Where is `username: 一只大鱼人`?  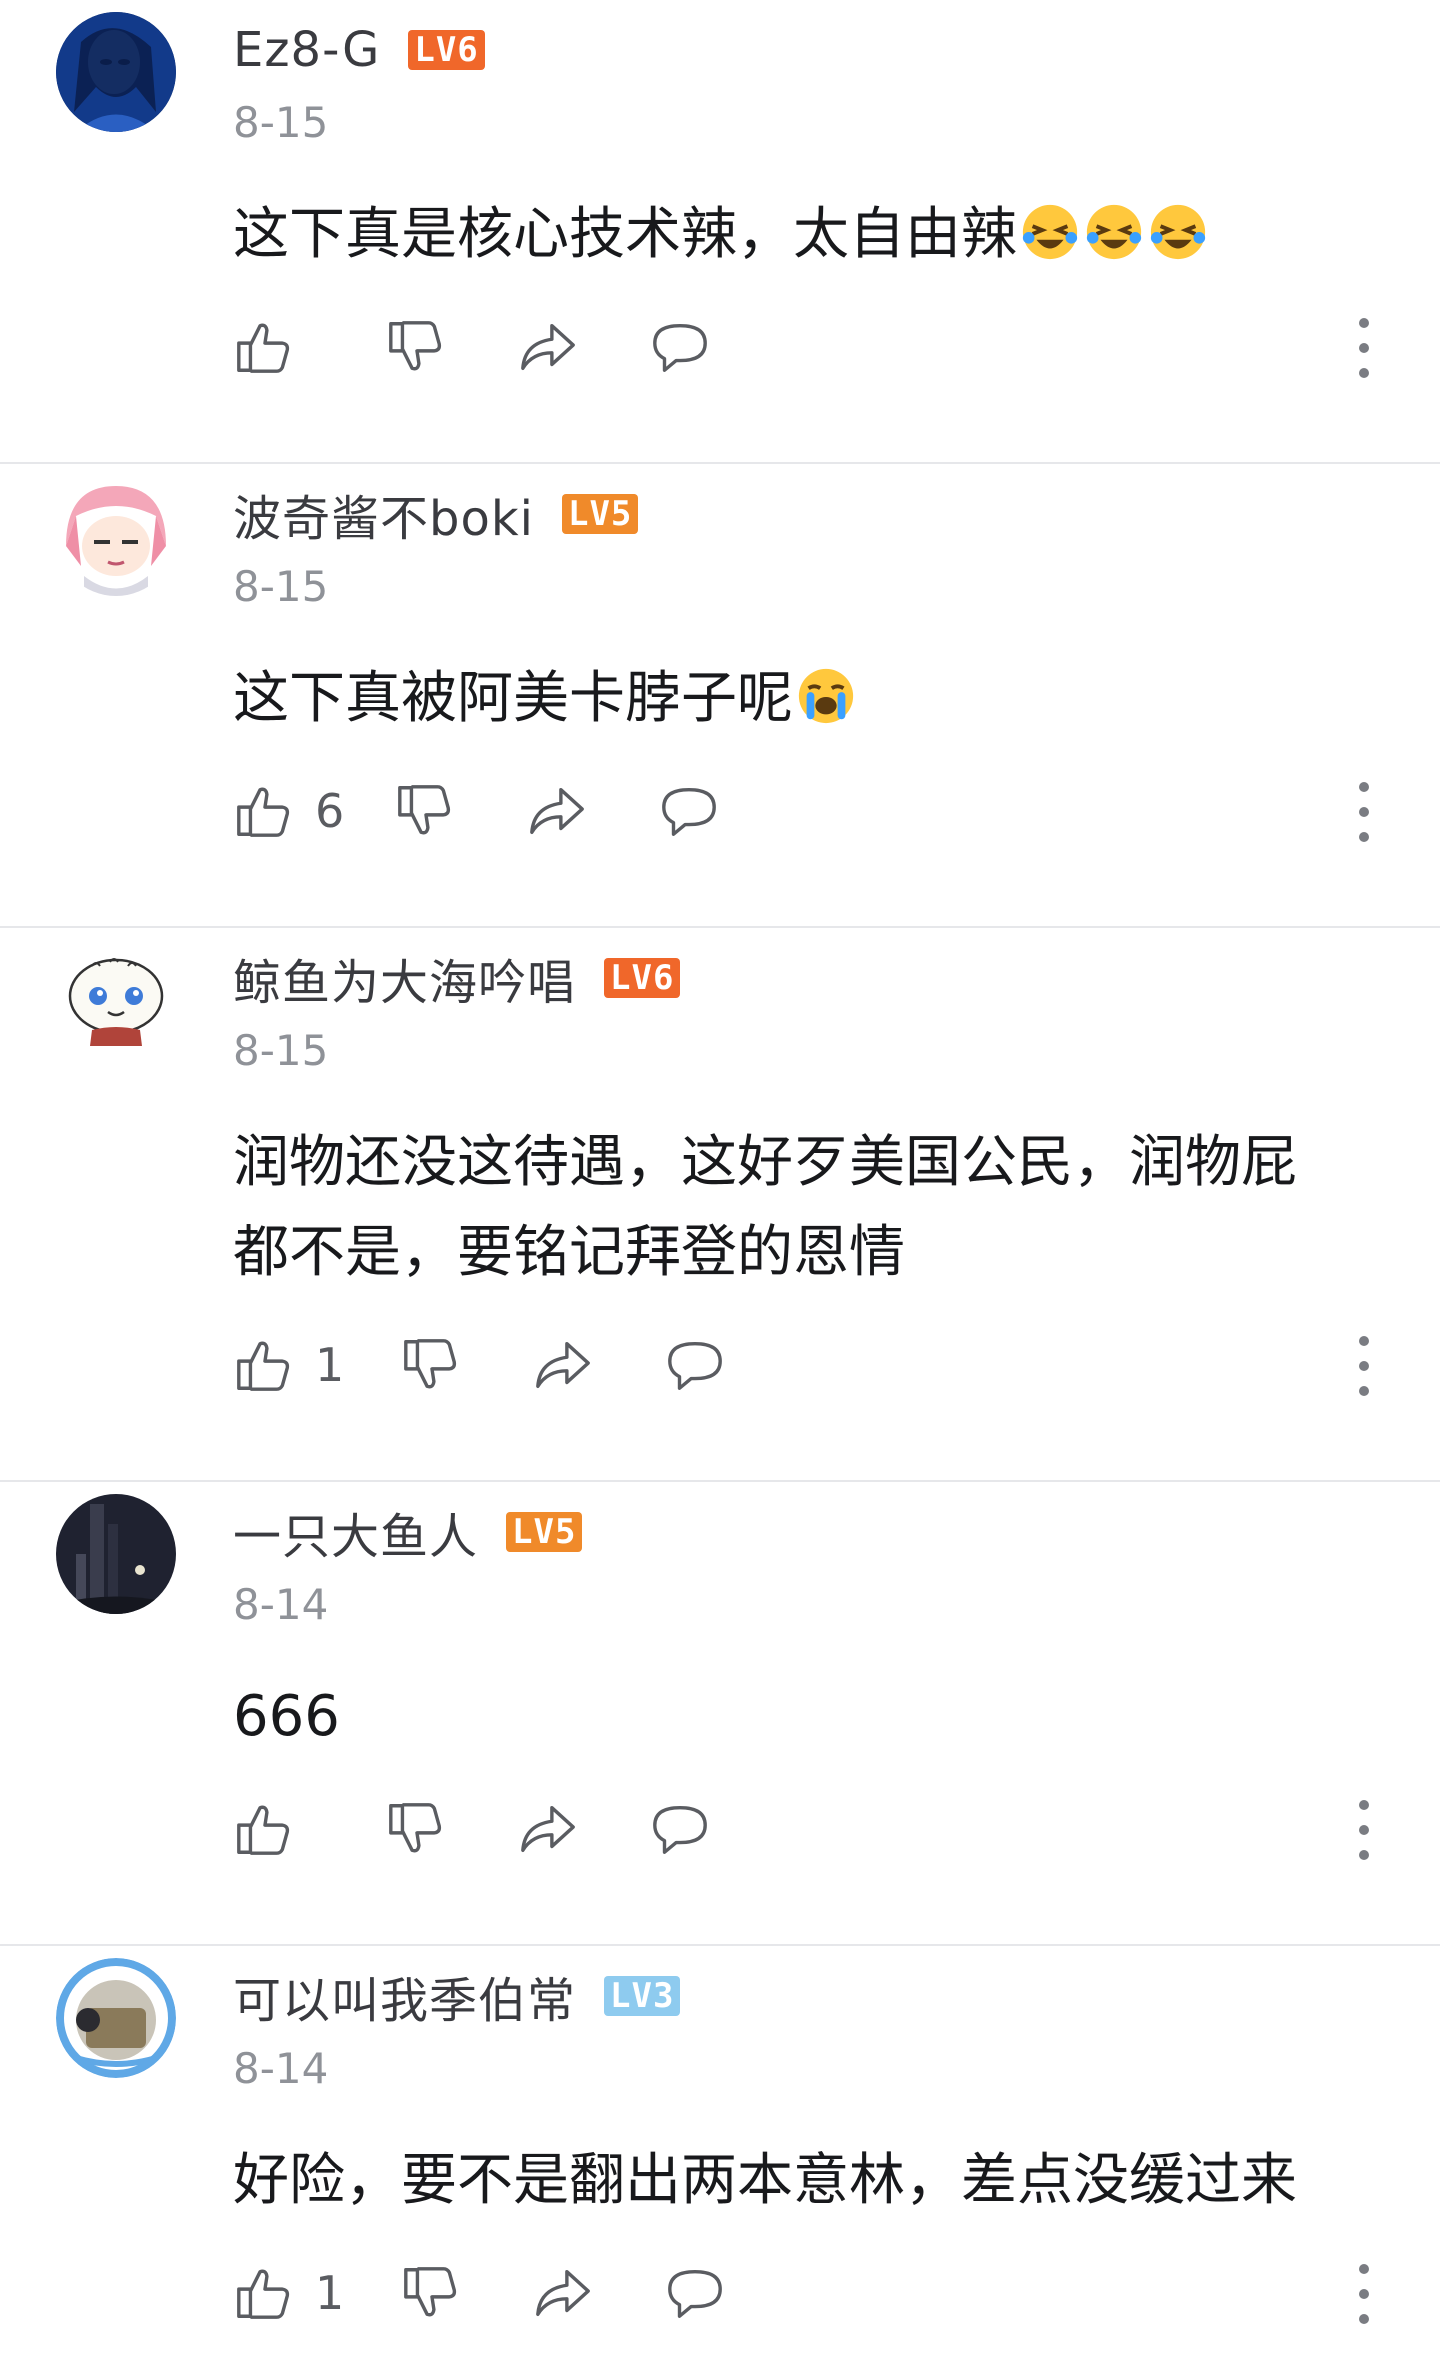 username: 一只大鱼人 is located at coordinates (355, 1532).